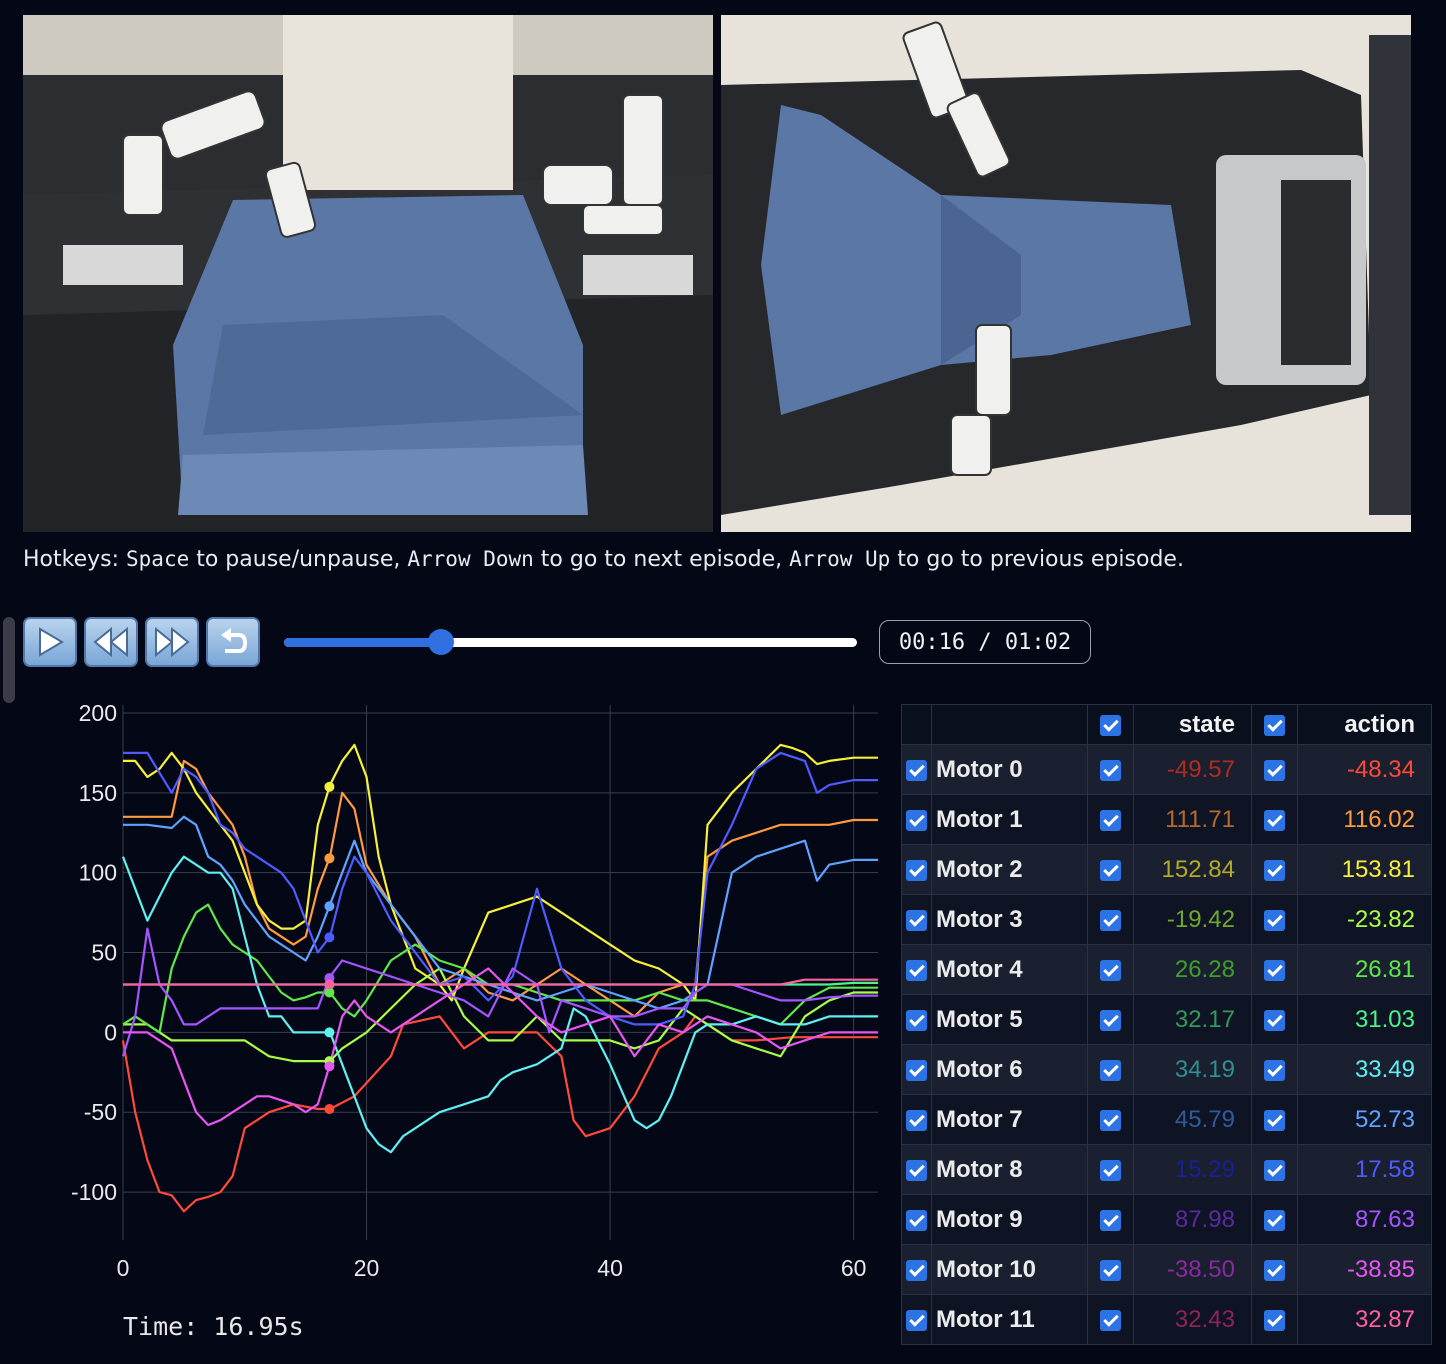  I want to click on fast-forward-button, so click(172, 642).